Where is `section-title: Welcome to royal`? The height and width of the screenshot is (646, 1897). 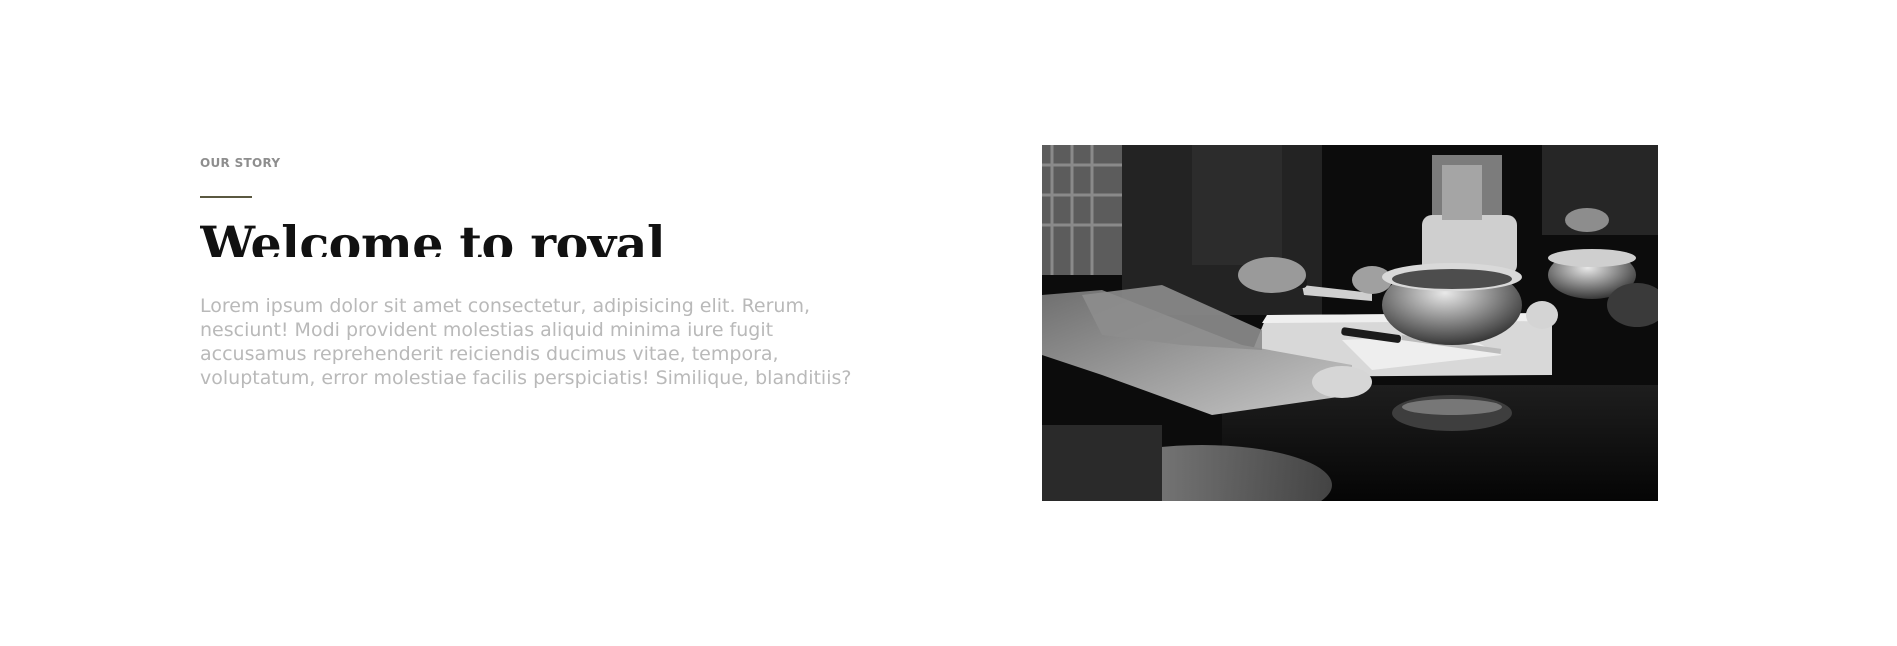
section-title: Welcome to royal is located at coordinates (433, 236).